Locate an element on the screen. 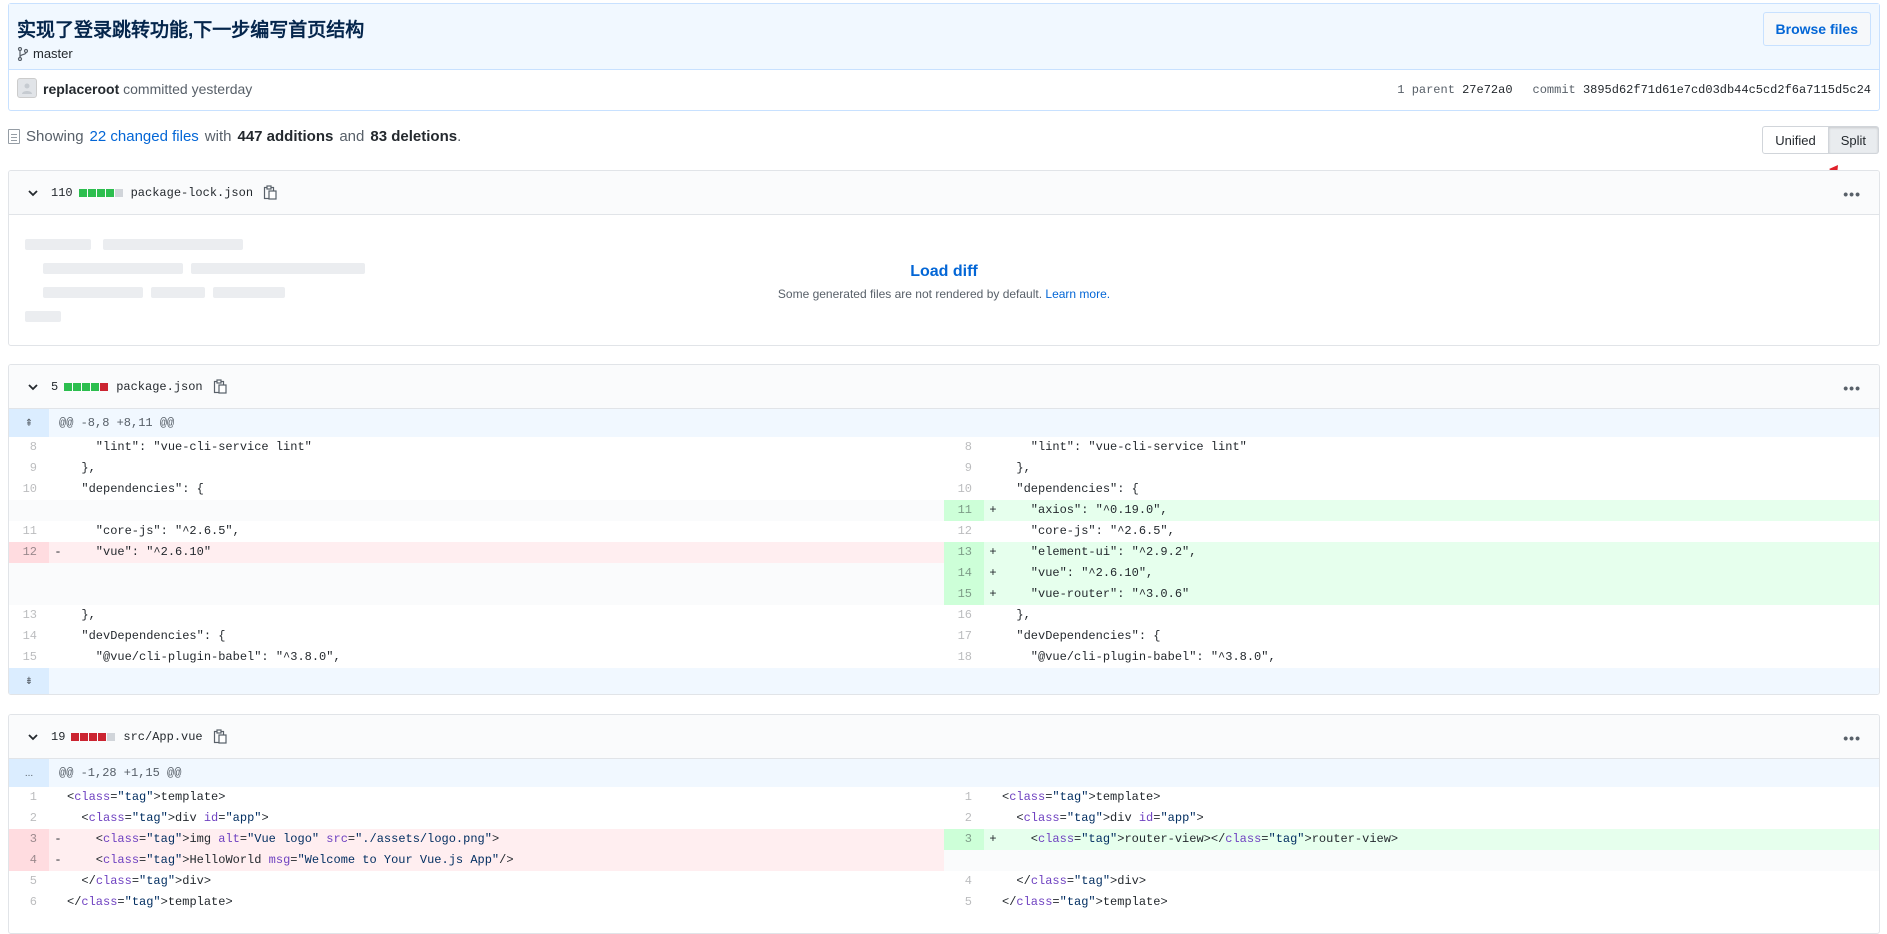  split-button: Split is located at coordinates (1853, 140).